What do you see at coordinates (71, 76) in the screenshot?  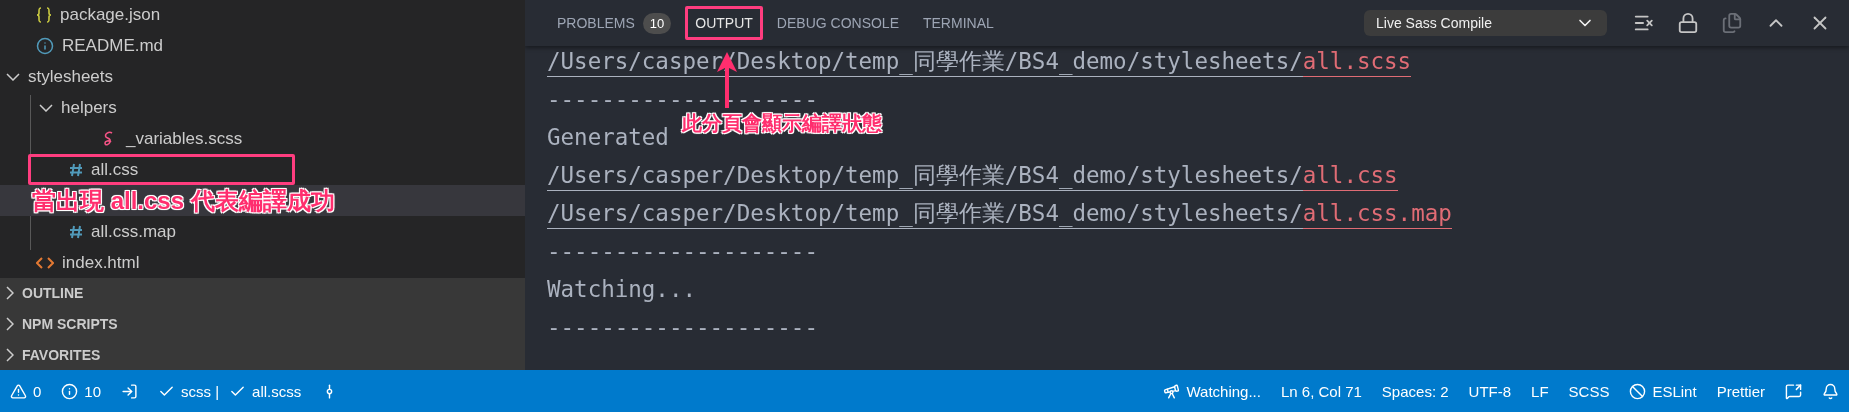 I see `folder-name: stylesheets` at bounding box center [71, 76].